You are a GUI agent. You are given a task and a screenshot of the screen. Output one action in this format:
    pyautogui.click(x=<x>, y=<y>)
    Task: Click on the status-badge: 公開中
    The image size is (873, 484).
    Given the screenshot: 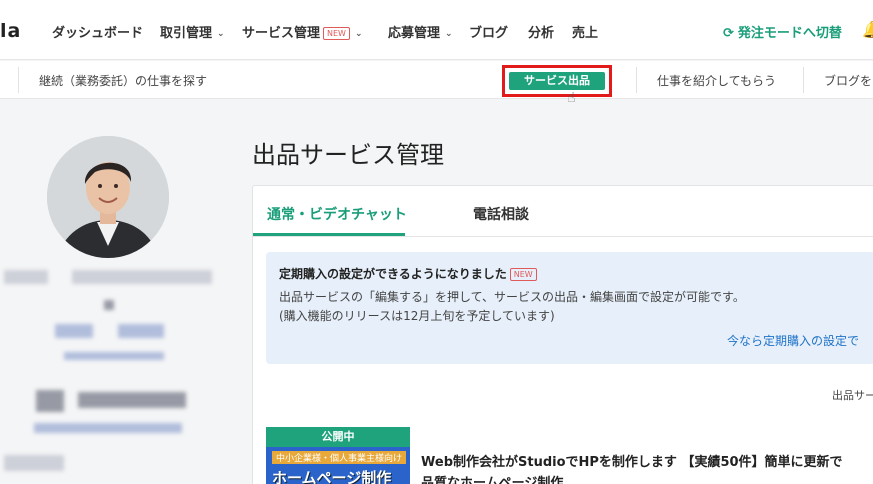 What is the action you would take?
    pyautogui.click(x=338, y=437)
    